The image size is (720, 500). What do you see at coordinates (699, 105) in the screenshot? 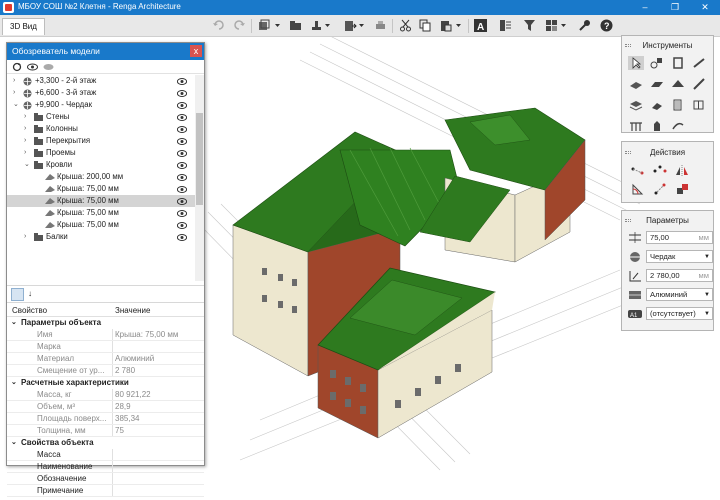
I see `window-tool-icon` at bounding box center [699, 105].